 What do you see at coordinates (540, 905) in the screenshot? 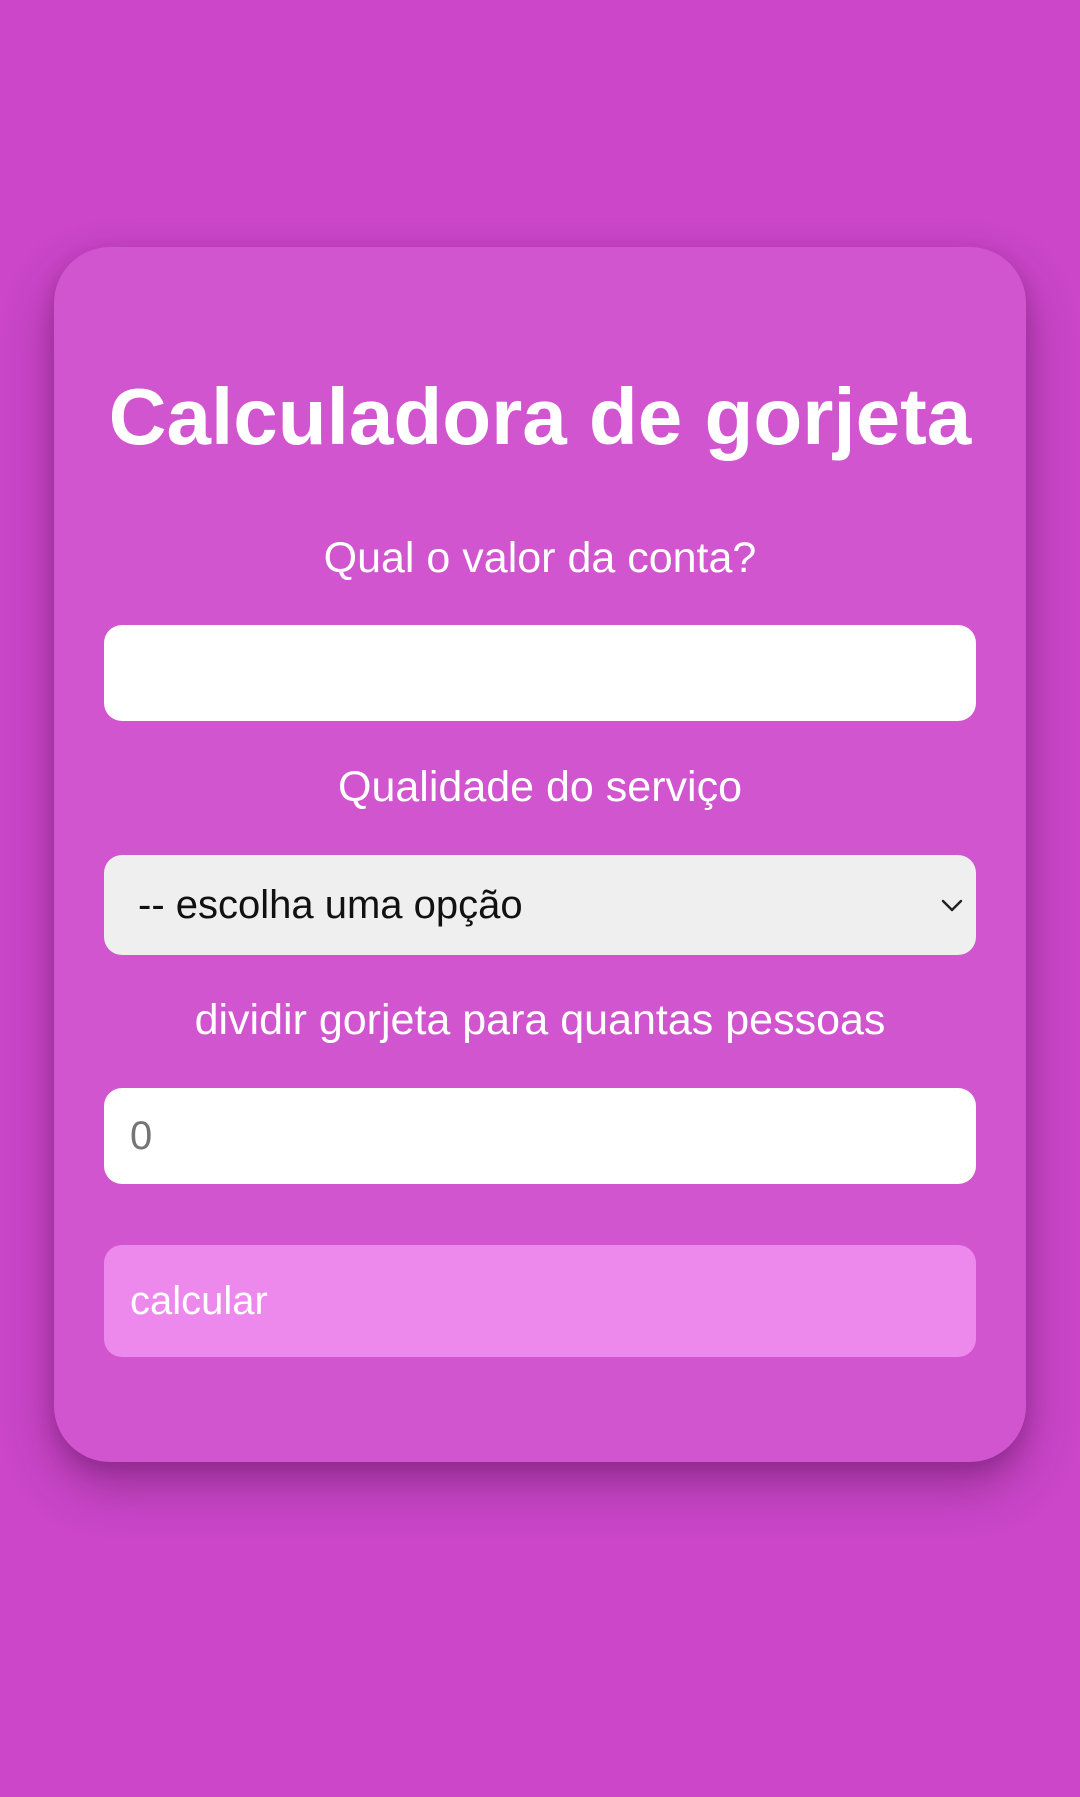
I see `service-quality-select: -- escolha uma opção` at bounding box center [540, 905].